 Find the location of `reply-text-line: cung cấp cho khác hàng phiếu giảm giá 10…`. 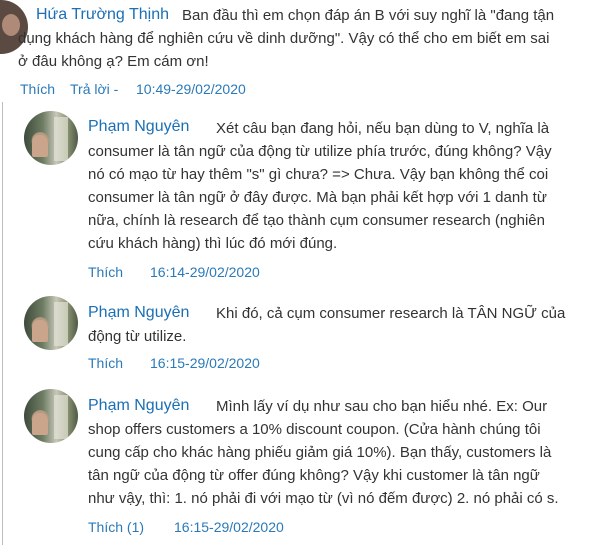

reply-text-line: cung cấp cho khác hàng phiếu giảm giá 10… is located at coordinates (320, 452).